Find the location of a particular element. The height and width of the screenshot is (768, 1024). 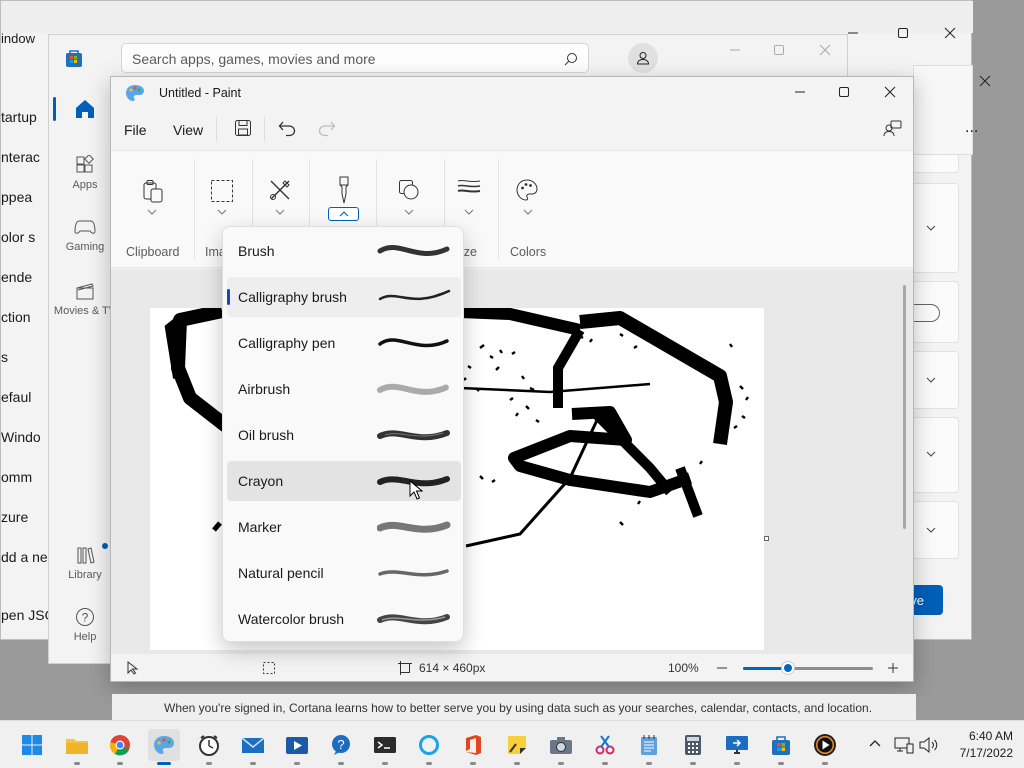

start-button is located at coordinates (32, 745).